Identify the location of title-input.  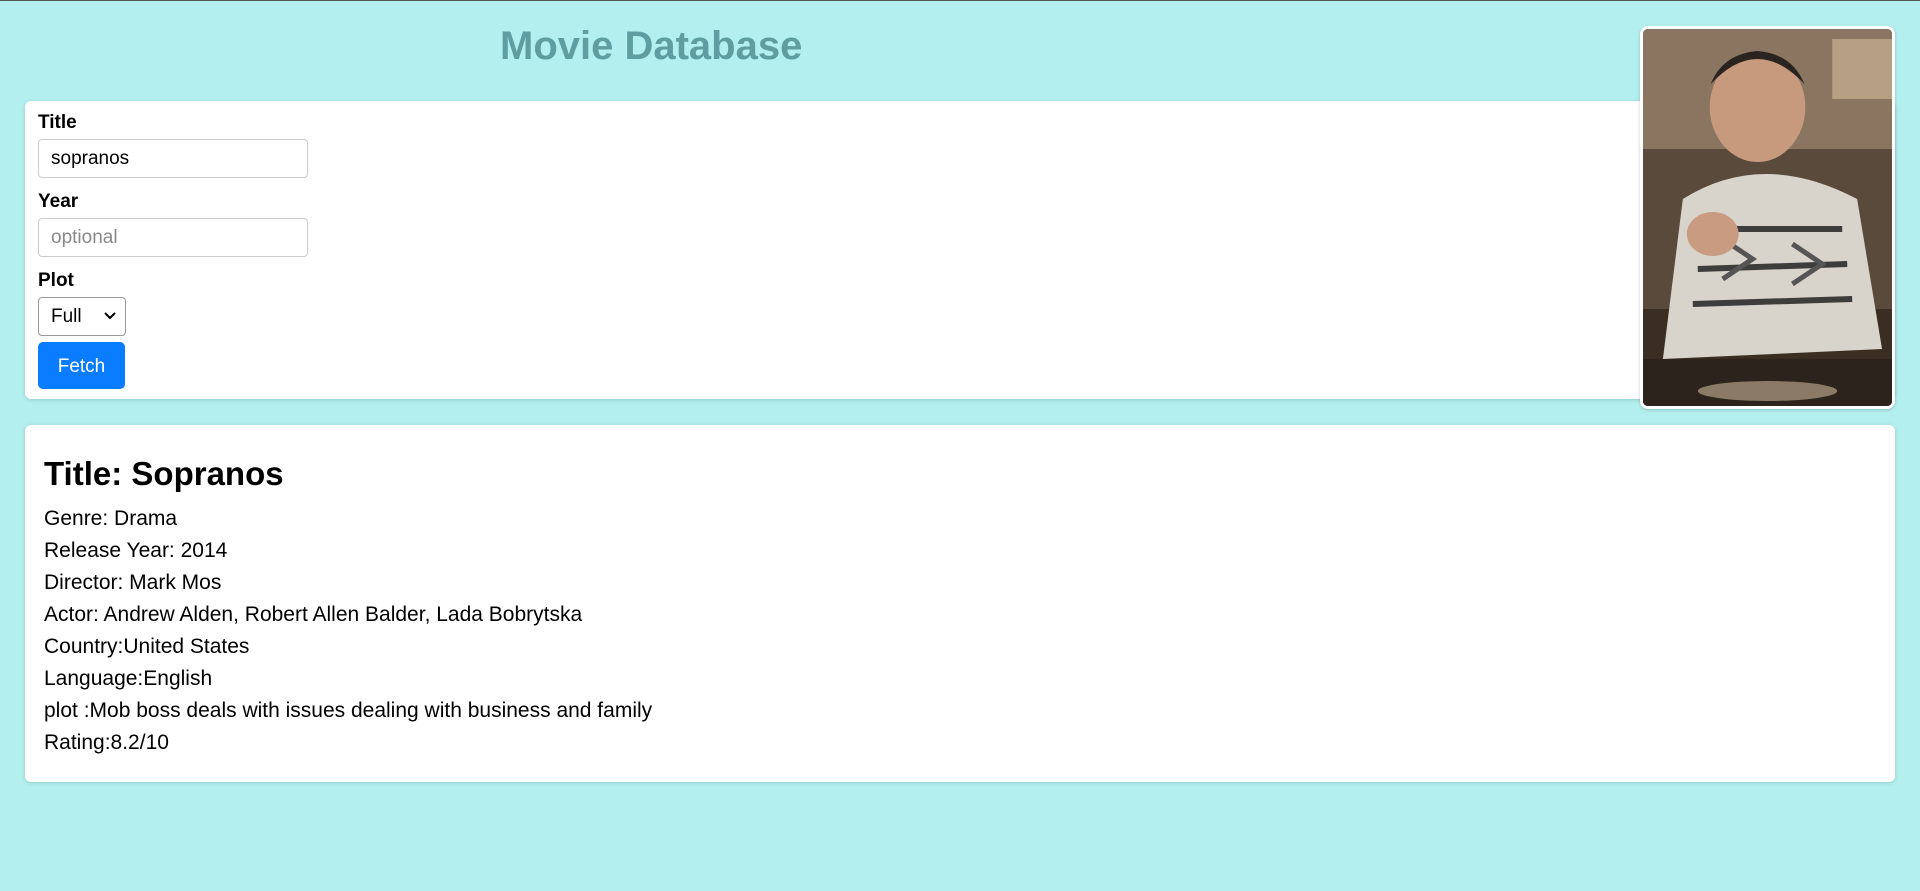
(173, 158).